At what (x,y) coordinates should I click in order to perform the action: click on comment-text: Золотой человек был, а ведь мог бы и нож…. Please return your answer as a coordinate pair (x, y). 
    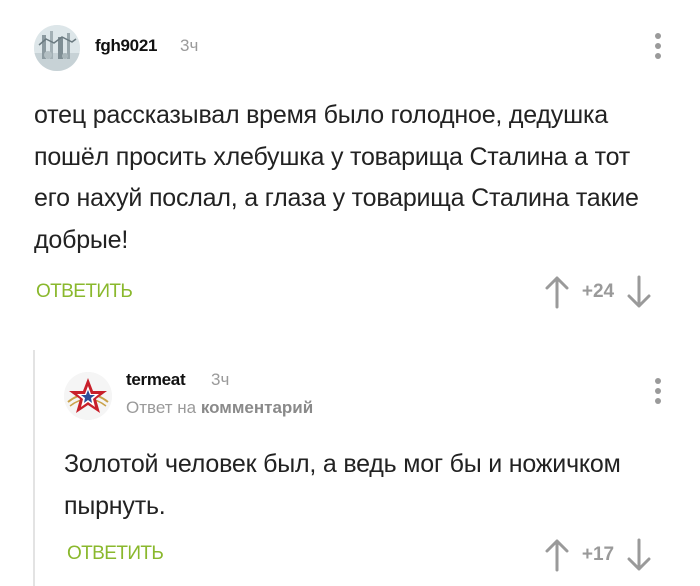
    Looking at the image, I should click on (342, 485).